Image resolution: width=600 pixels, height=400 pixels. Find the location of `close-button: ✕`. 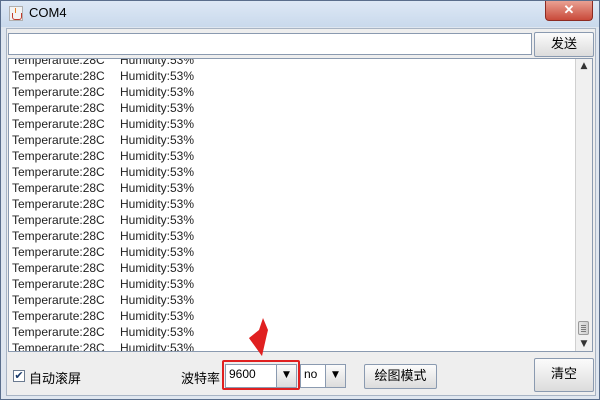

close-button: ✕ is located at coordinates (569, 11).